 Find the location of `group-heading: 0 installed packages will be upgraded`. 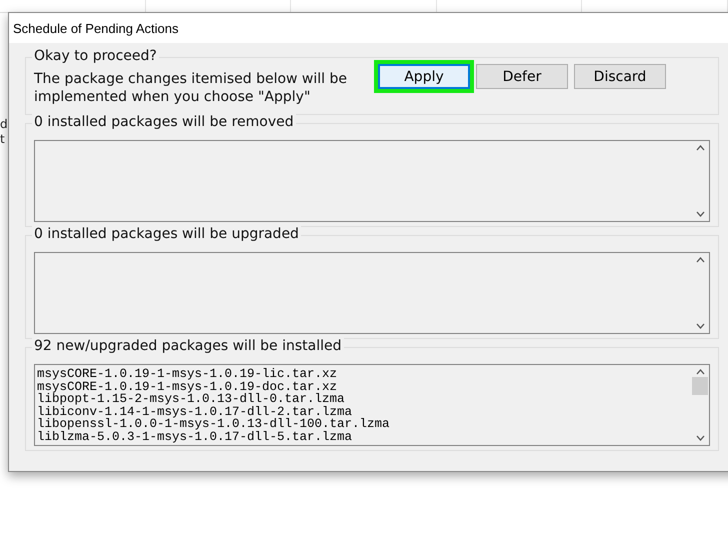

group-heading: 0 installed packages will be upgraded is located at coordinates (166, 234).